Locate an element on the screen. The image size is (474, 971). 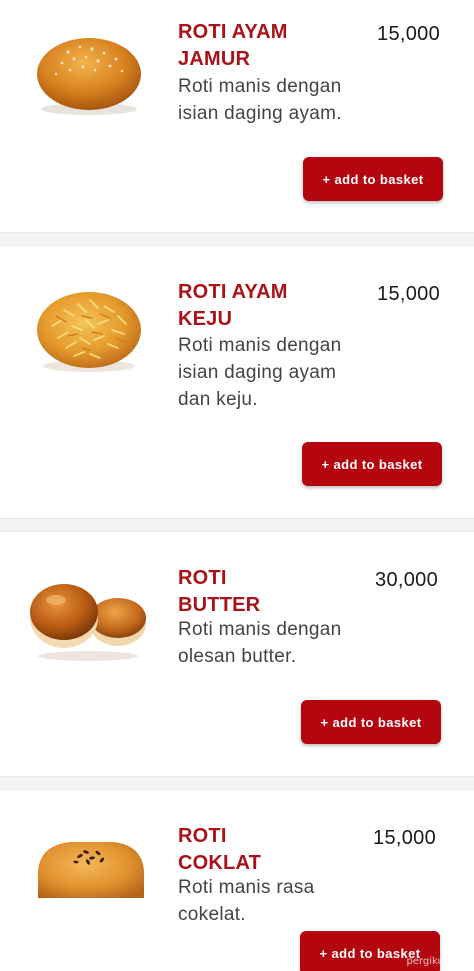
bread-keju-icon is located at coordinates (89, 332).